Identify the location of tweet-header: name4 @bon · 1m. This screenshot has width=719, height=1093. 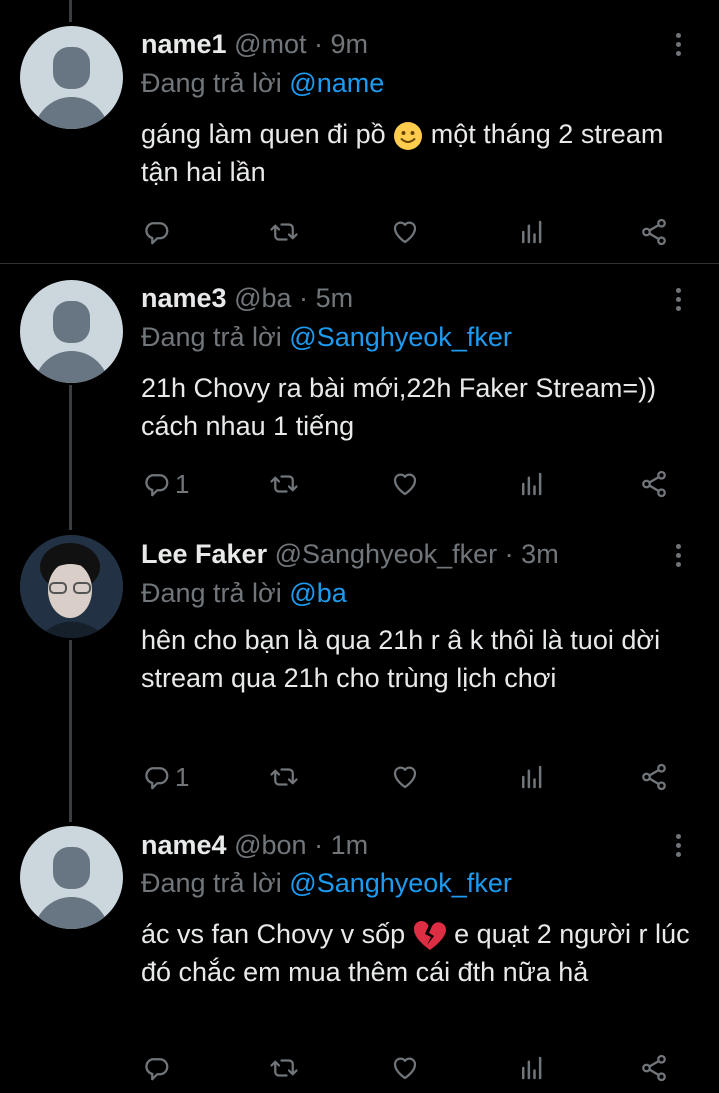
(254, 845).